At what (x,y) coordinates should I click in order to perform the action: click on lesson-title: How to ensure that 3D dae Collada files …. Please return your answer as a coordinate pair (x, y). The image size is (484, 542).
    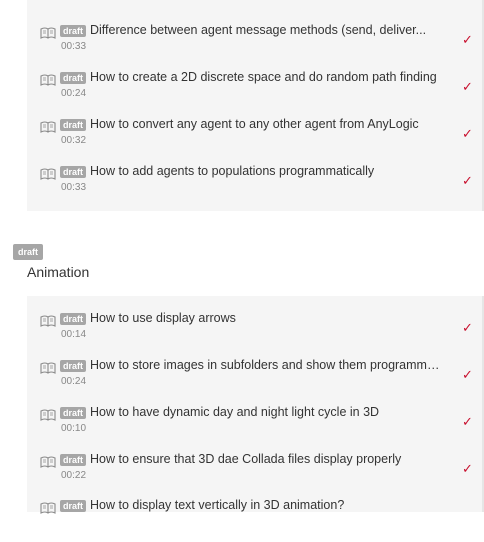
    Looking at the image, I should click on (265, 459).